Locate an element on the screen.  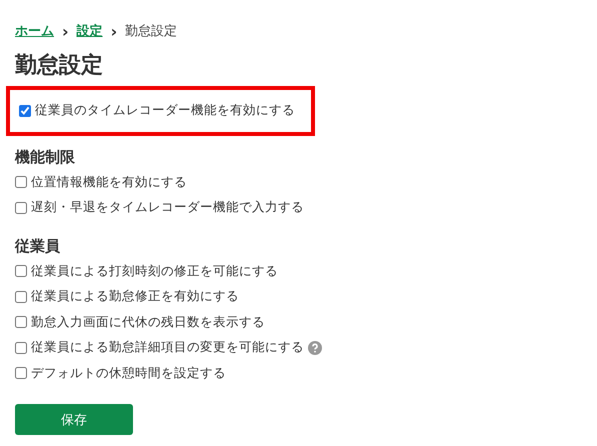
option-label: 従業員による勤怠詳細項目の変更を可能にする is located at coordinates (167, 347).